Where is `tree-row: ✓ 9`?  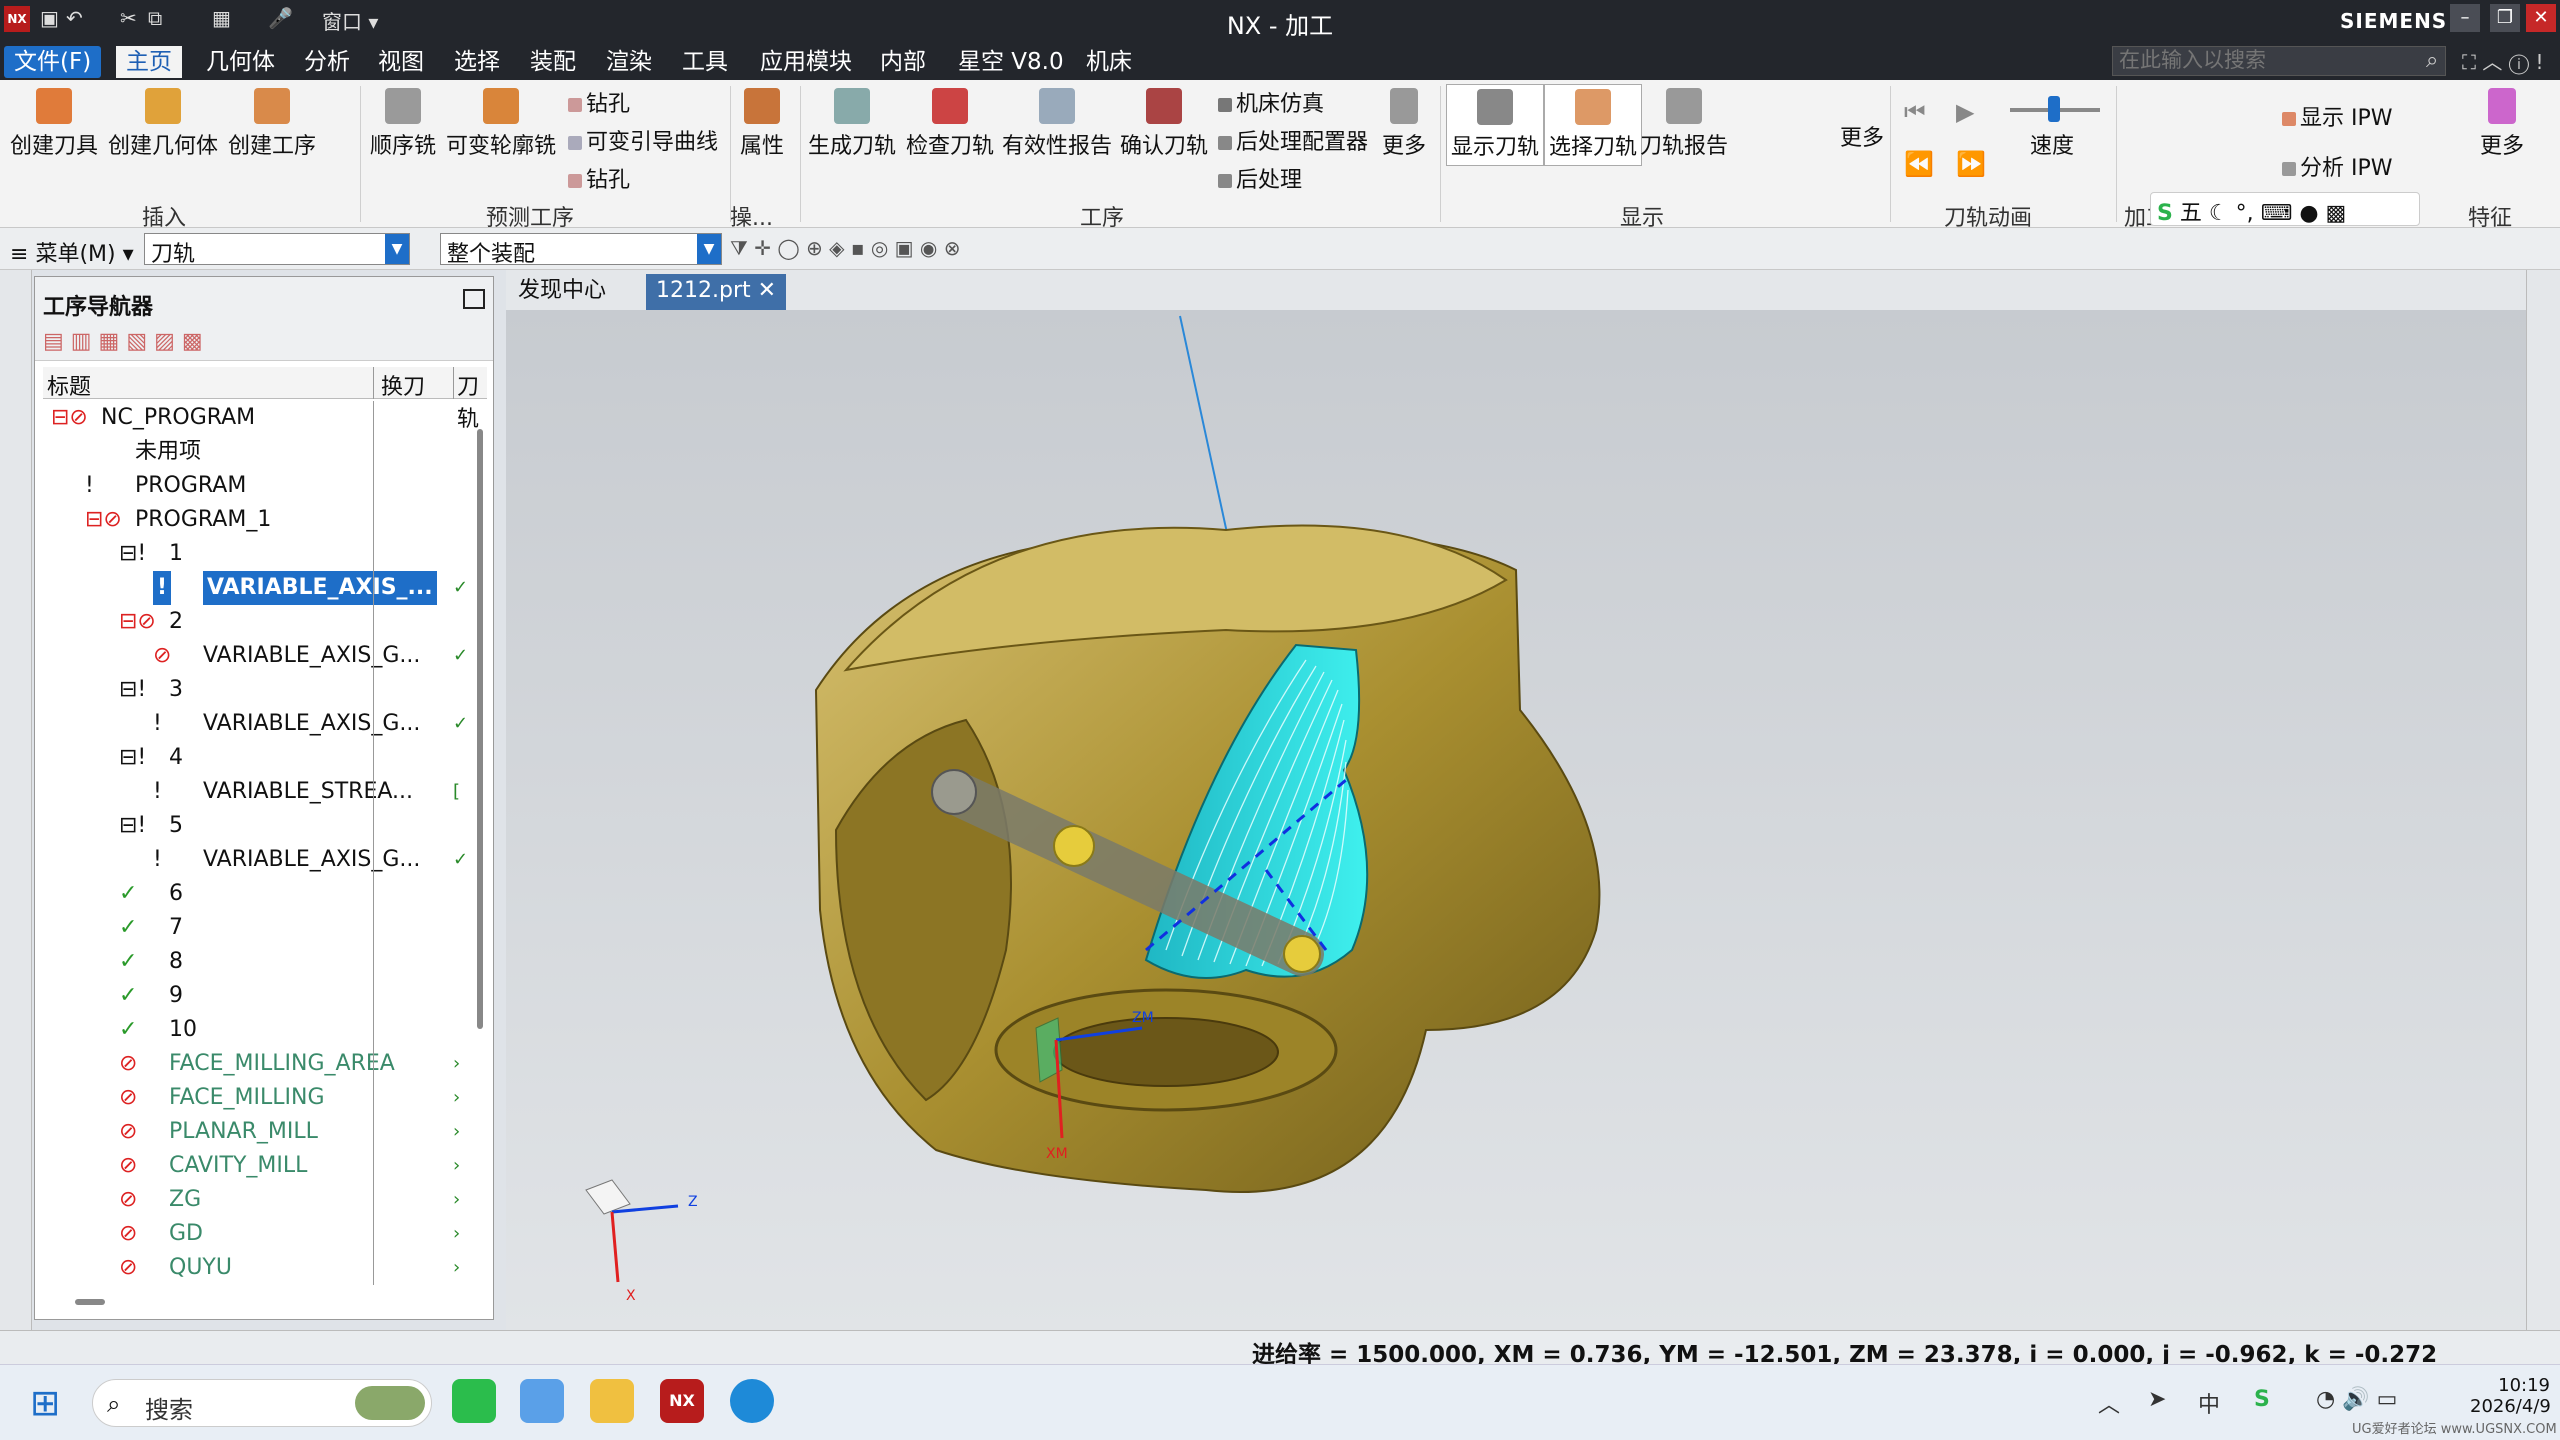 tree-row: ✓ 9 is located at coordinates (265, 996).